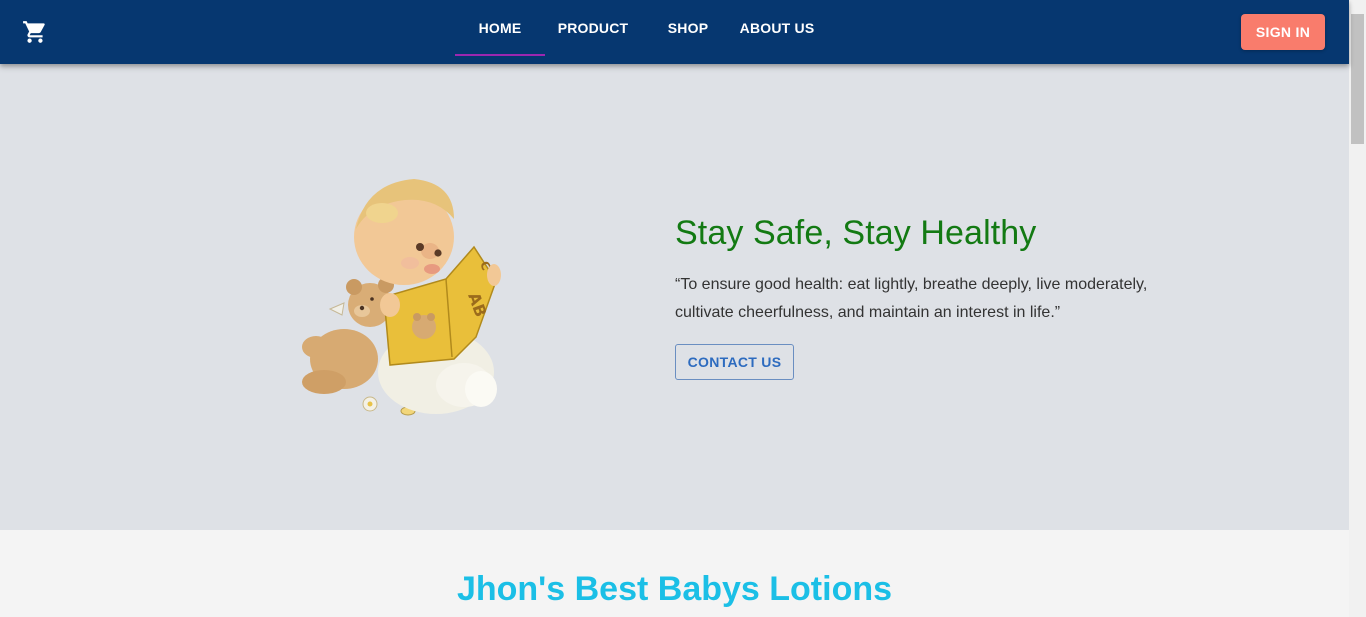 The width and height of the screenshot is (1366, 617). What do you see at coordinates (856, 233) in the screenshot?
I see `hero-title: Stay Safe, Stay Healthy` at bounding box center [856, 233].